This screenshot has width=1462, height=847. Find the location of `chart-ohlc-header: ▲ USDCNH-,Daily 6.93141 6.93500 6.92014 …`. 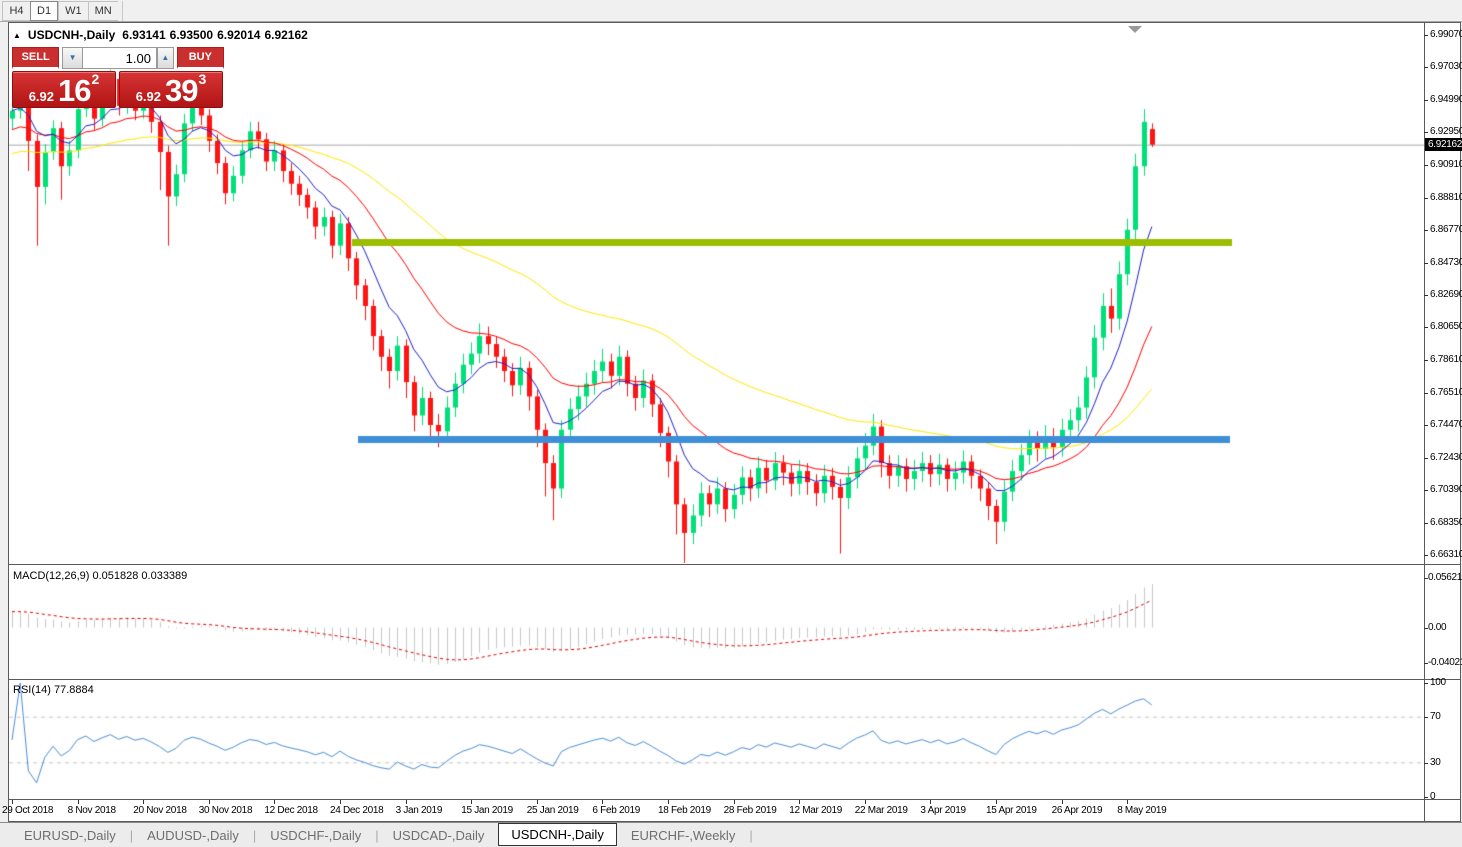

chart-ohlc-header: ▲ USDCNH-,Daily 6.93141 6.93500 6.92014 … is located at coordinates (160, 35).